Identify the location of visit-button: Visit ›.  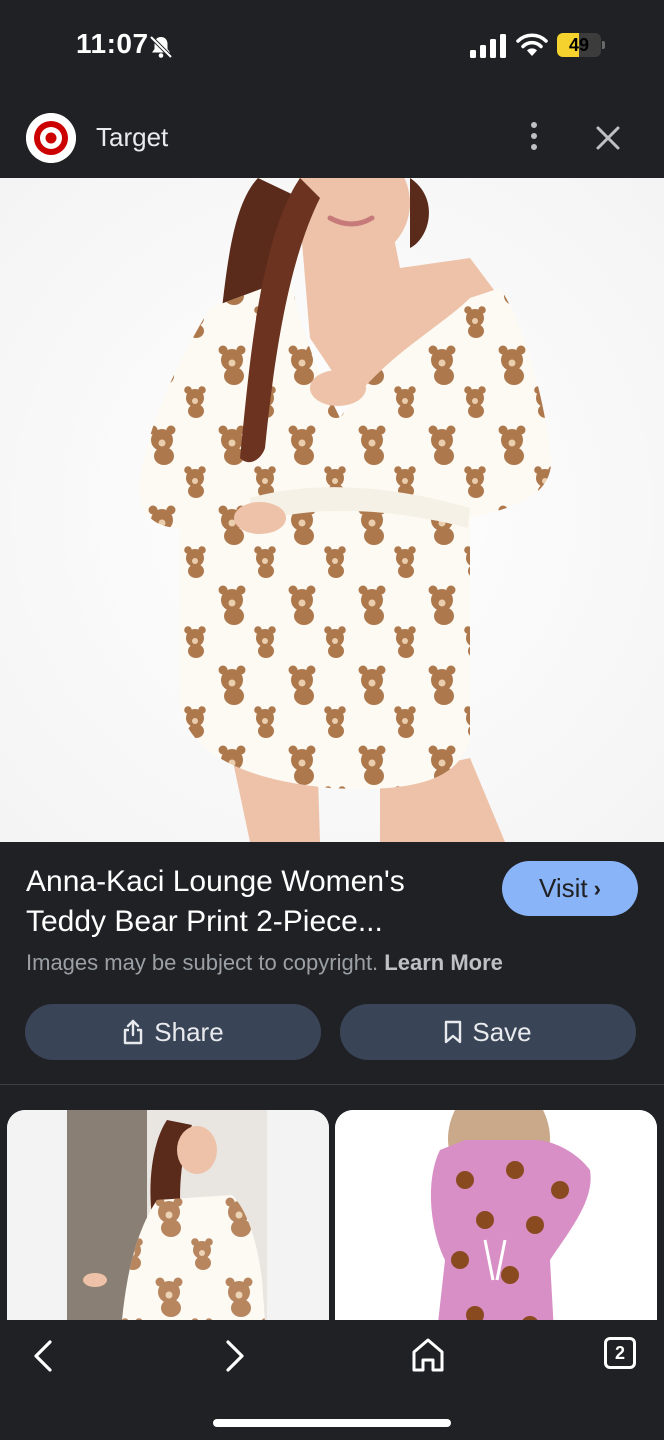
(570, 888).